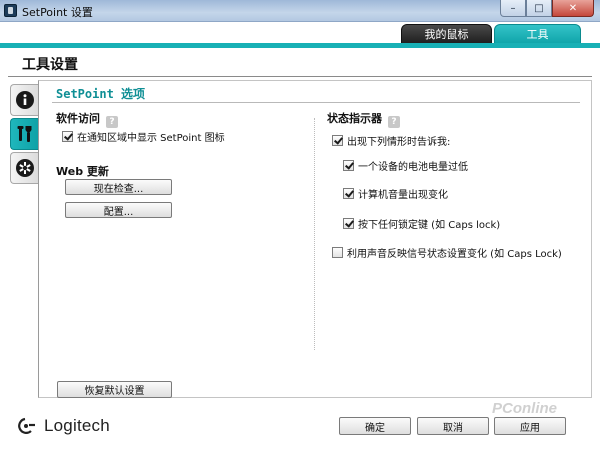 Image resolution: width=600 pixels, height=453 pixels. I want to click on logitech-logo: Logitech, so click(63, 426).